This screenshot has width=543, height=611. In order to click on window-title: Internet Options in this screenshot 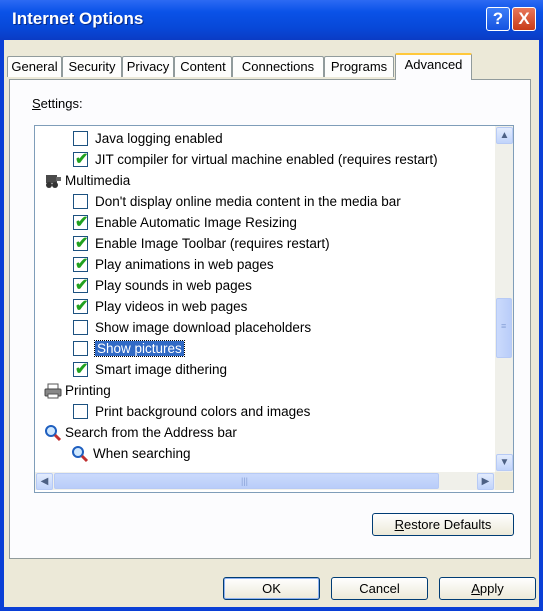, I will do `click(78, 18)`.